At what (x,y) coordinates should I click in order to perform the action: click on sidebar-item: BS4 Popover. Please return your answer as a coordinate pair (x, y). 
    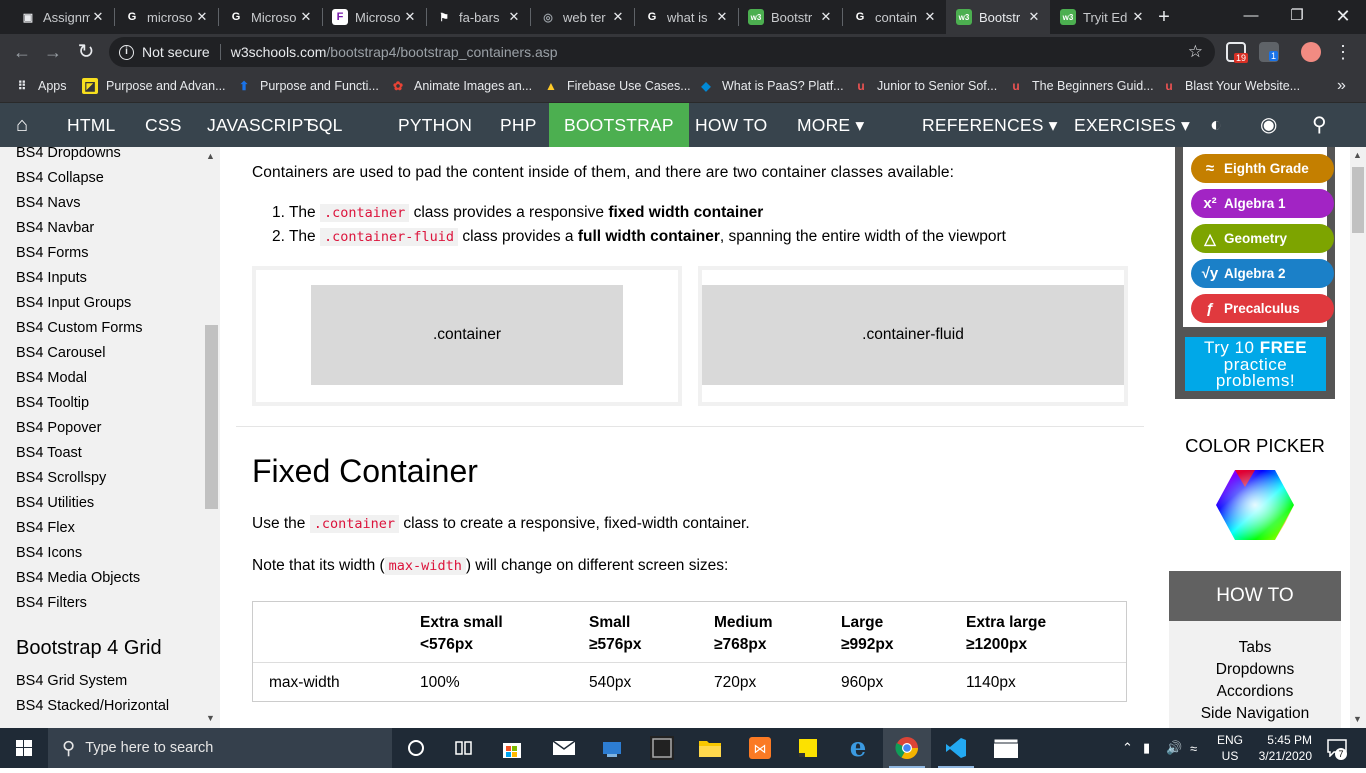
    Looking at the image, I should click on (58, 428).